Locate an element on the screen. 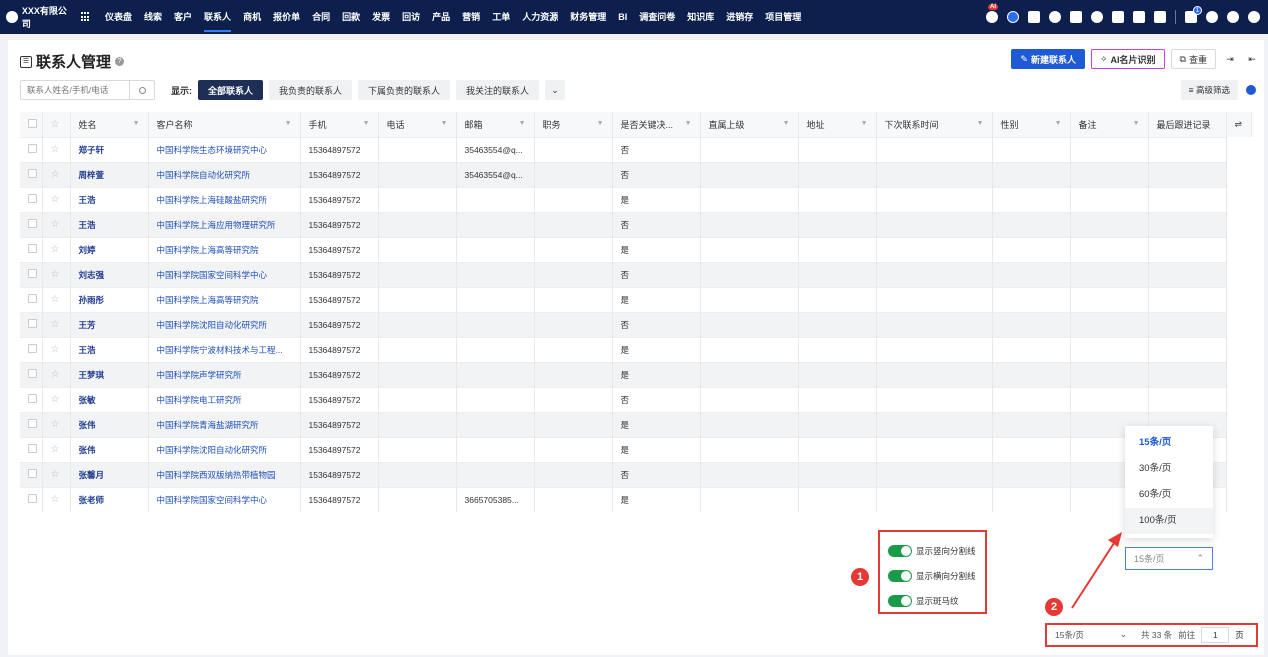 The image size is (1268, 657). table-row: ☆ 周梓萱 中国科学院自动化研究所 15364897572 35463554@q... 否 is located at coordinates (636, 174).